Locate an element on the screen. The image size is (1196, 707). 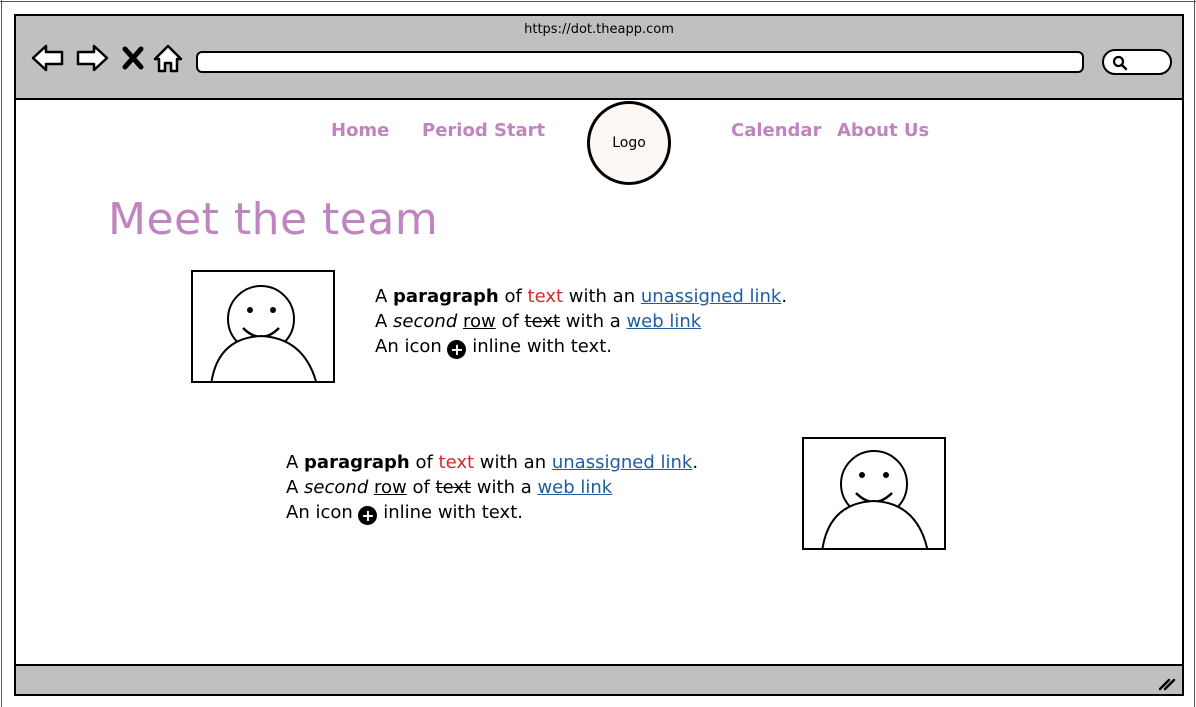
status-bar is located at coordinates (599, 679).